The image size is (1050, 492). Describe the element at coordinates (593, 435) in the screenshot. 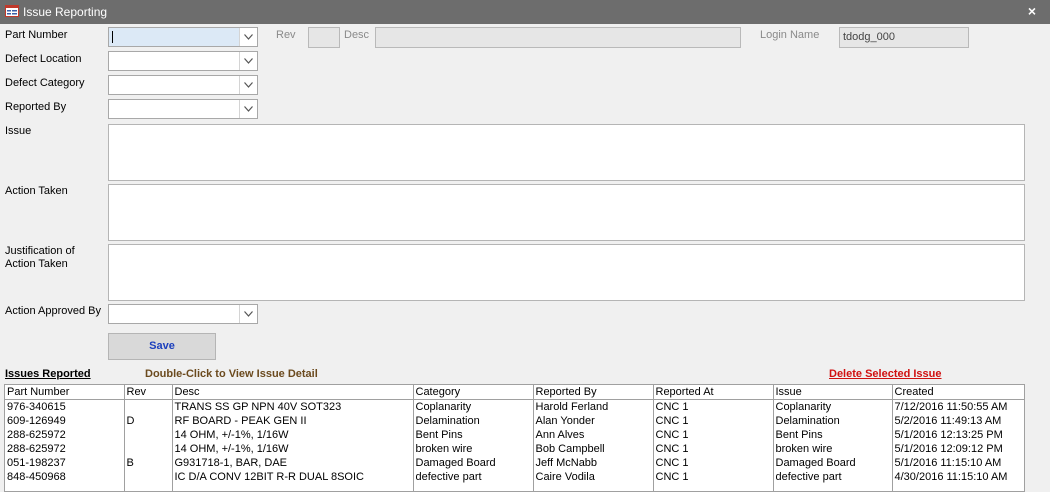

I see `cell-reported-by: Ann Alves` at that location.